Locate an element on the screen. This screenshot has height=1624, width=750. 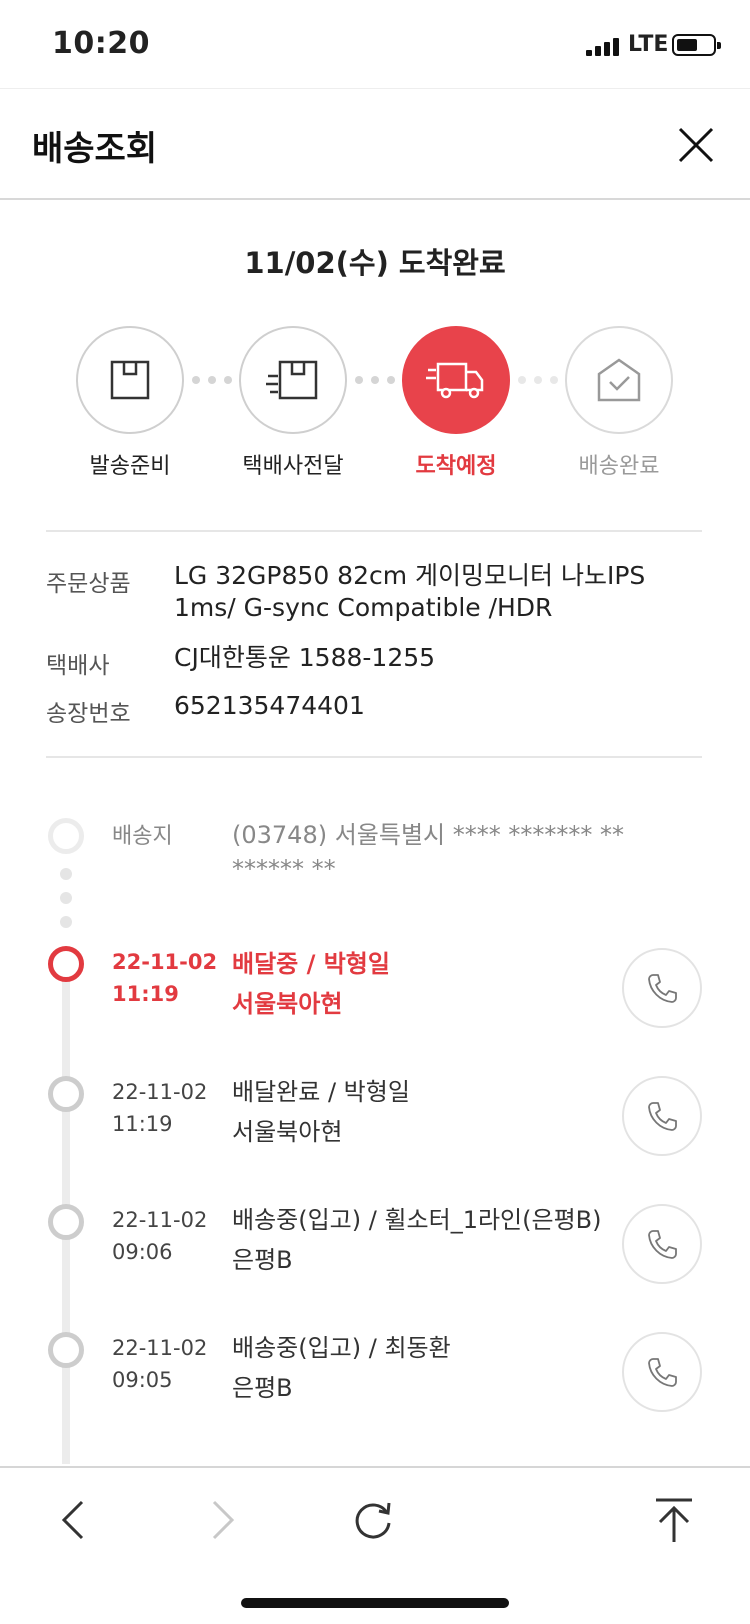
signal-icon is located at coordinates (604, 46).